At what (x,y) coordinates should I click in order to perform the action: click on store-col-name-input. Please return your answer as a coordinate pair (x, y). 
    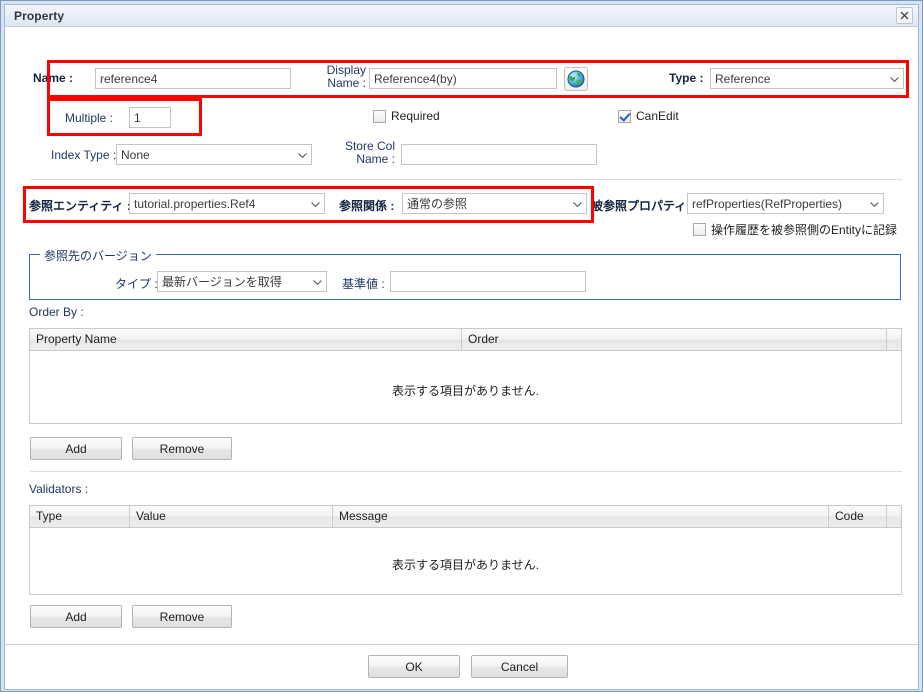
    Looking at the image, I should click on (499, 154).